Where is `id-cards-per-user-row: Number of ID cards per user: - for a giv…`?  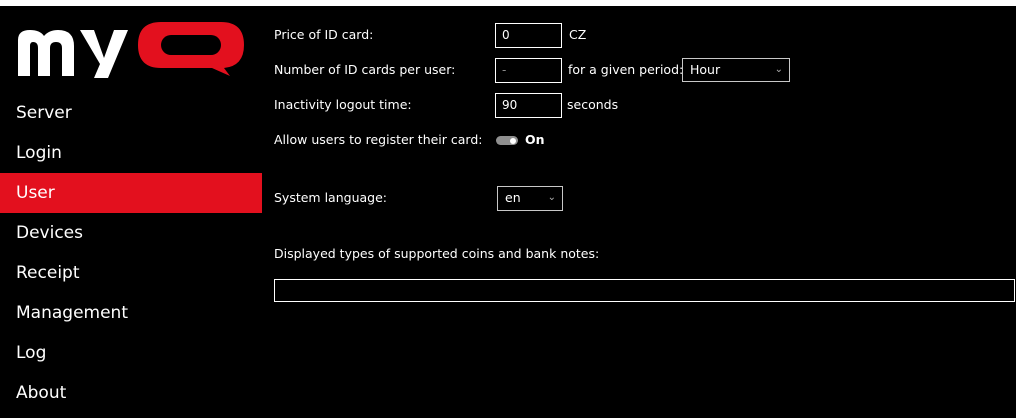 id-cards-per-user-row: Number of ID cards per user: - for a giv… is located at coordinates (534, 70).